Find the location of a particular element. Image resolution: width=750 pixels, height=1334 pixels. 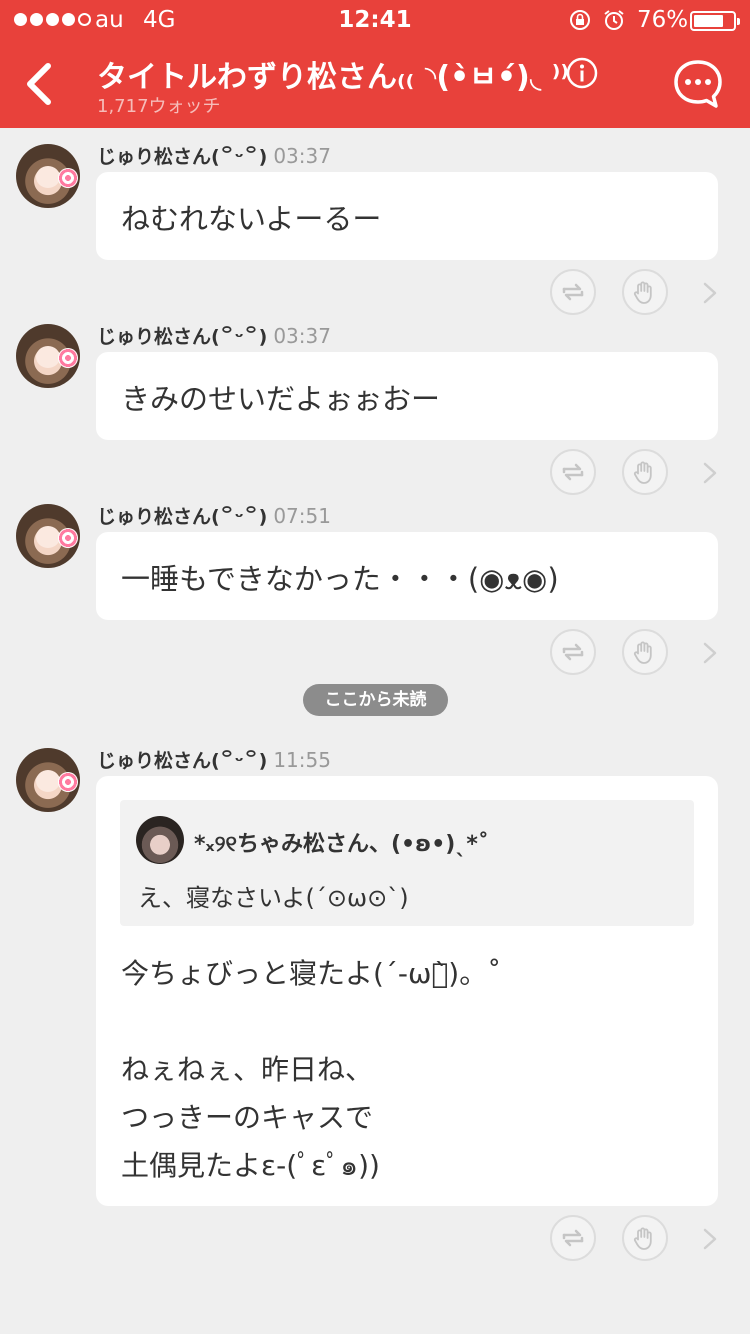

message-text: 一睡もできなかった・・・(◉ᴥ◉) is located at coordinates (340, 579).